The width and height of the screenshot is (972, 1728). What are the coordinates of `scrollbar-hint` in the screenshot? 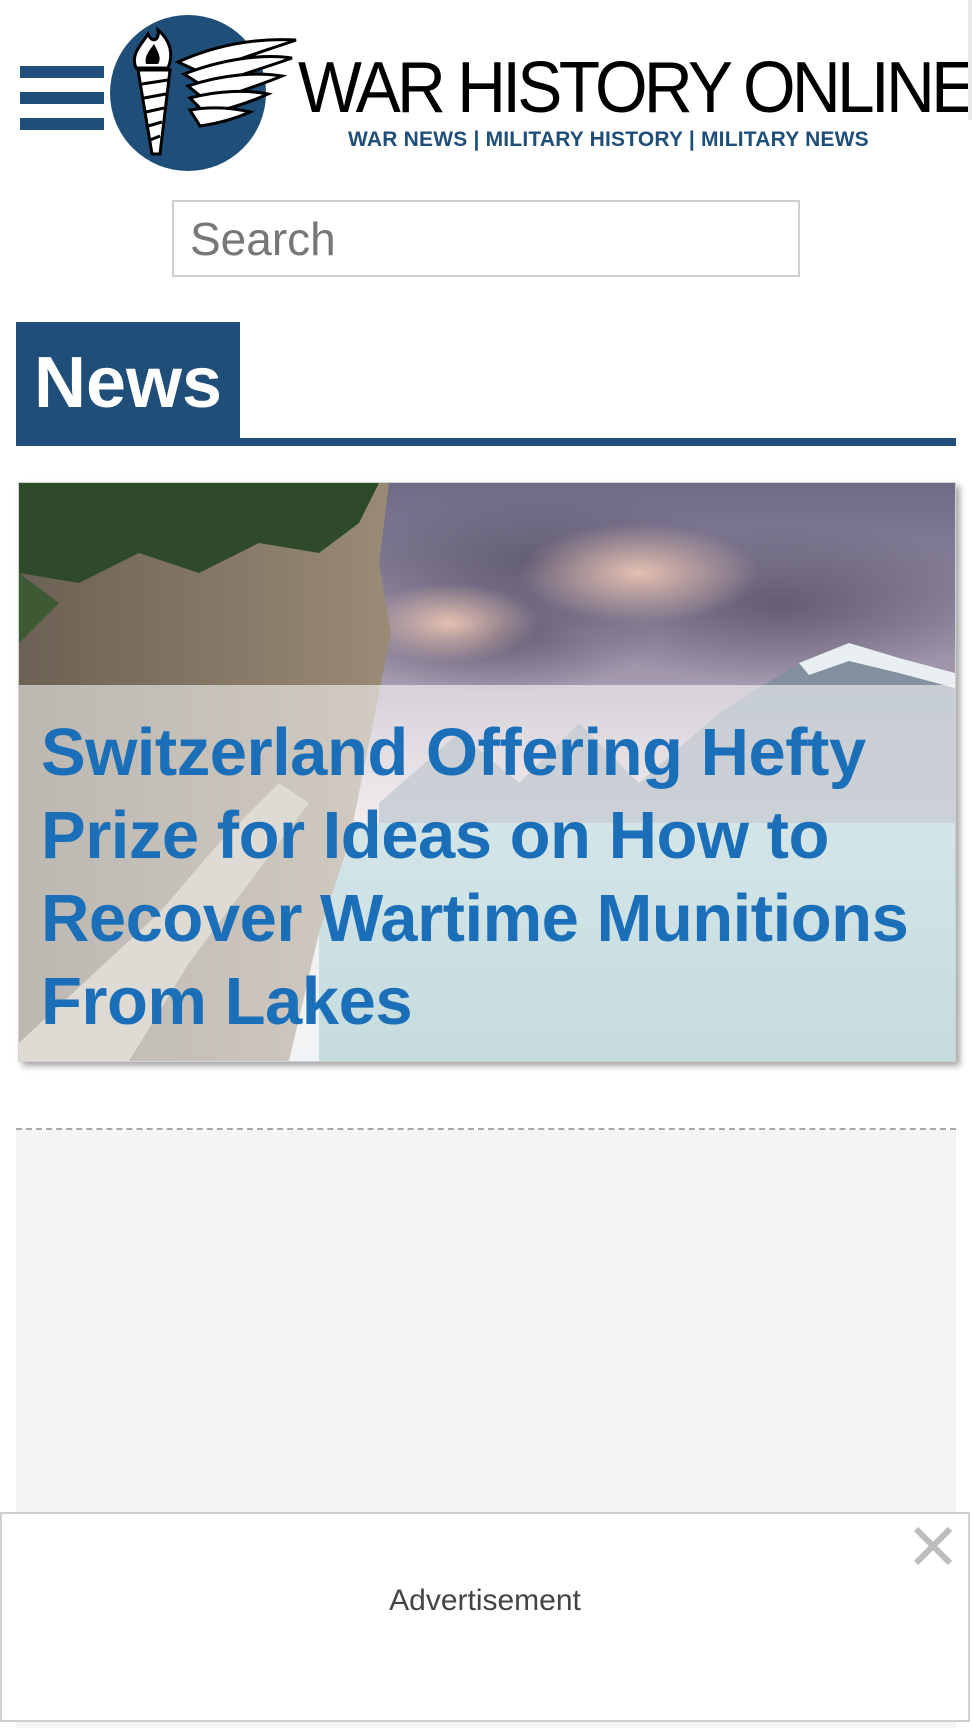 It's located at (970, 60).